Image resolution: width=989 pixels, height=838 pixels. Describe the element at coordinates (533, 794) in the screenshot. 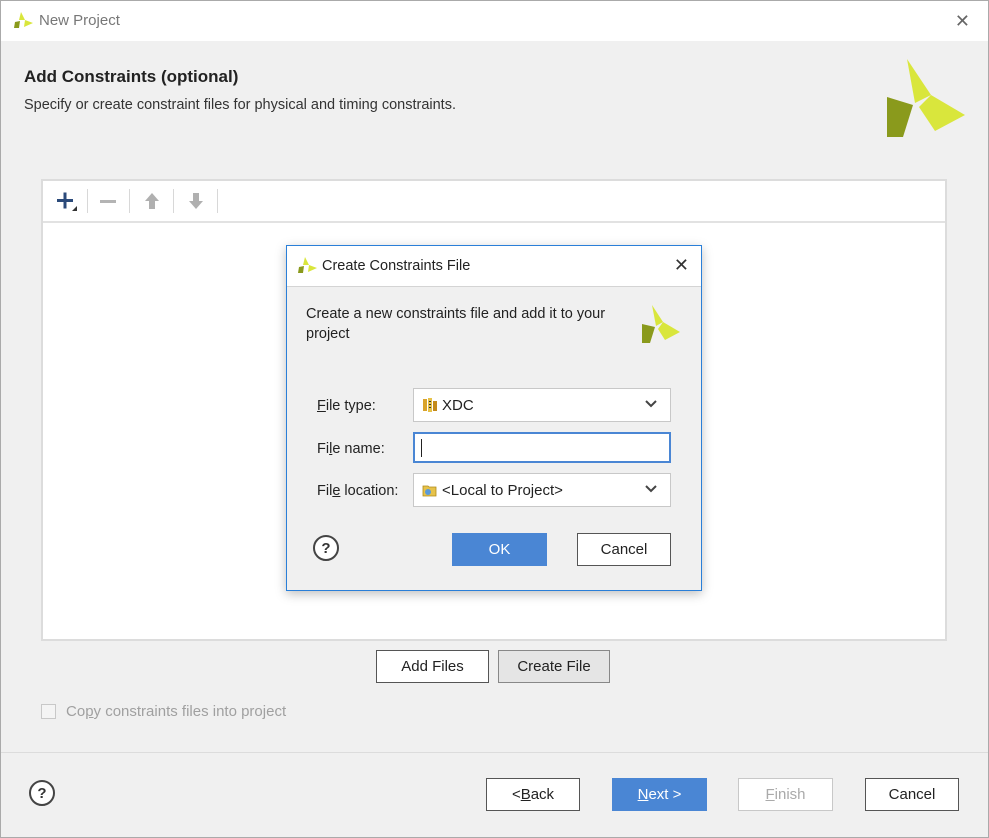

I see `back-button: < Back` at that location.